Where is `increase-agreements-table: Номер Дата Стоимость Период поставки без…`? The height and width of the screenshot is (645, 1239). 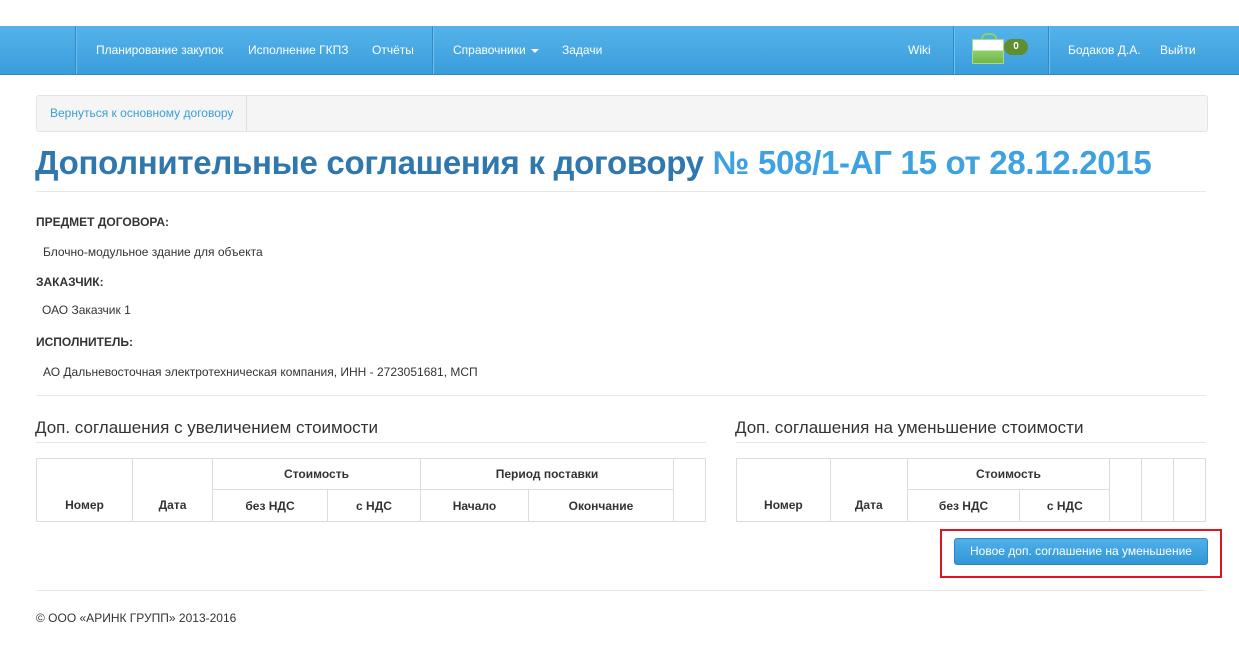
increase-agreements-table: Номер Дата Стоимость Период поставки без… is located at coordinates (371, 490).